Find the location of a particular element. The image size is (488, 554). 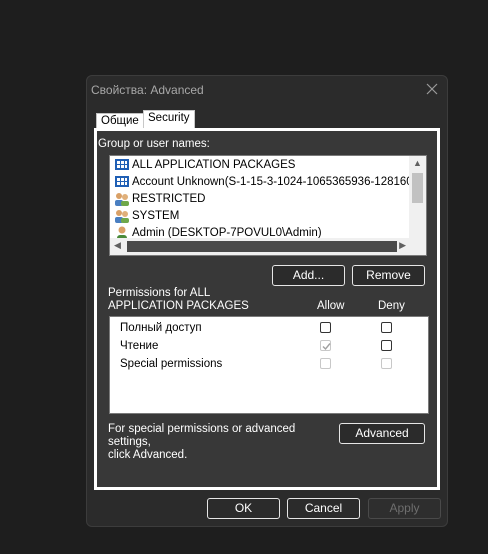

permissions-label-line2: APPLICATION PACKAGES is located at coordinates (178, 306).